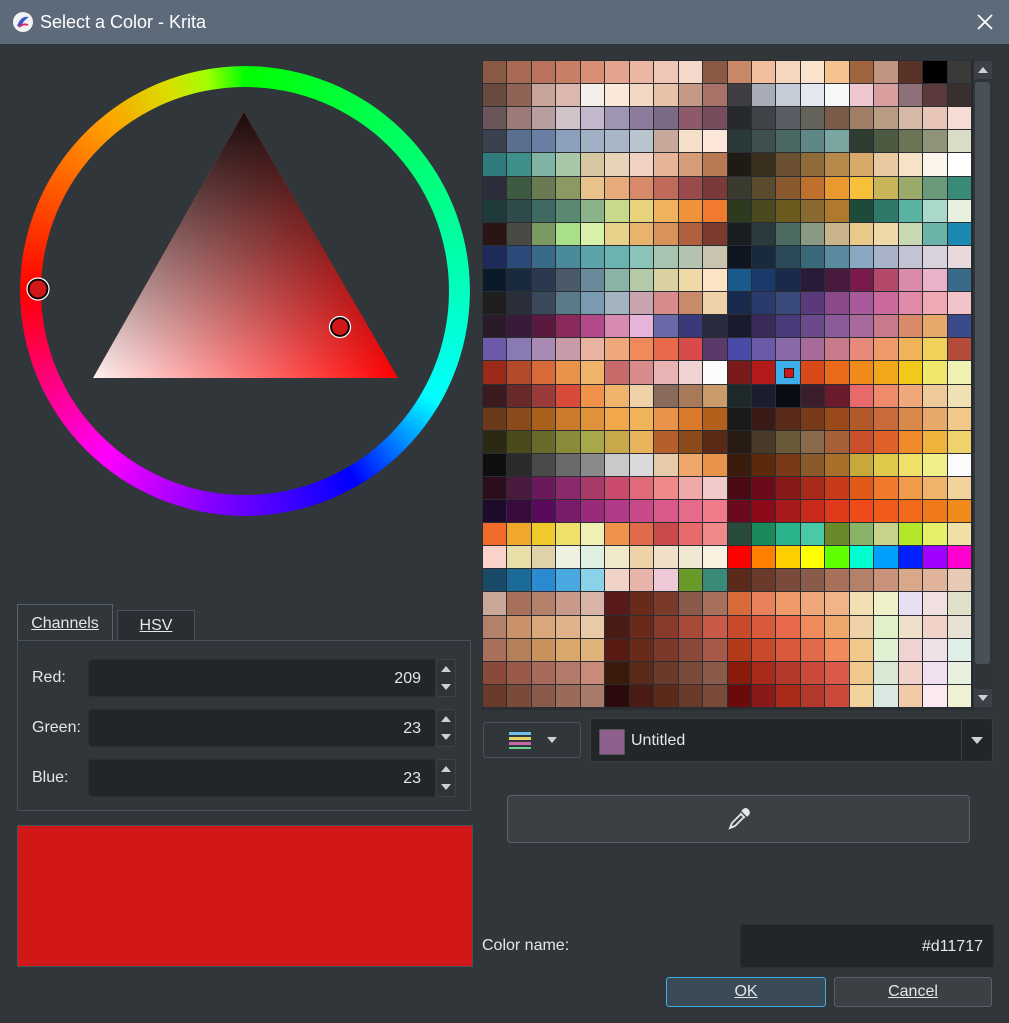 This screenshot has width=1009, height=1023. What do you see at coordinates (446, 687) in the screenshot?
I see `spin-down-icon` at bounding box center [446, 687].